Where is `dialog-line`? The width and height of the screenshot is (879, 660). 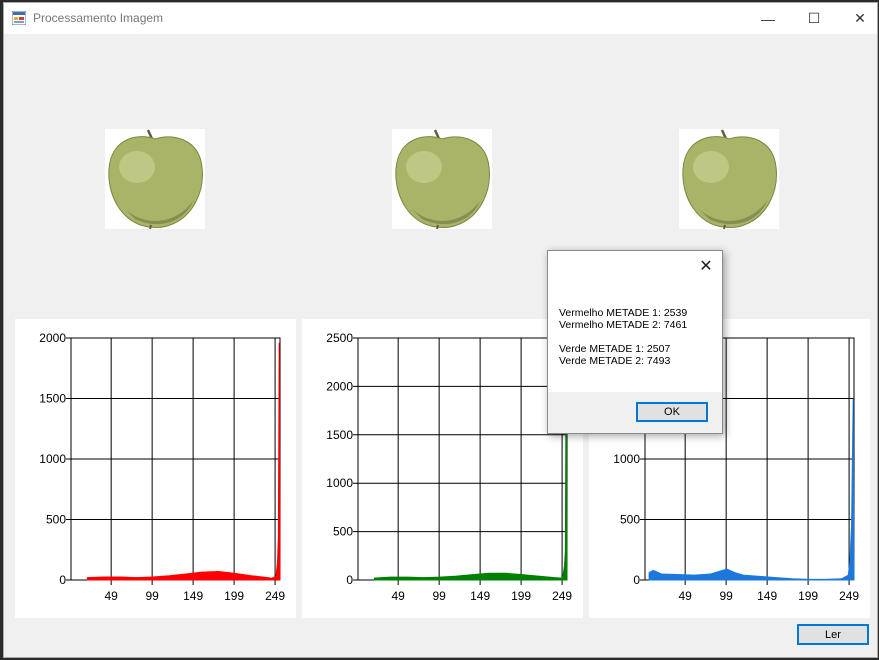
dialog-line is located at coordinates (623, 337).